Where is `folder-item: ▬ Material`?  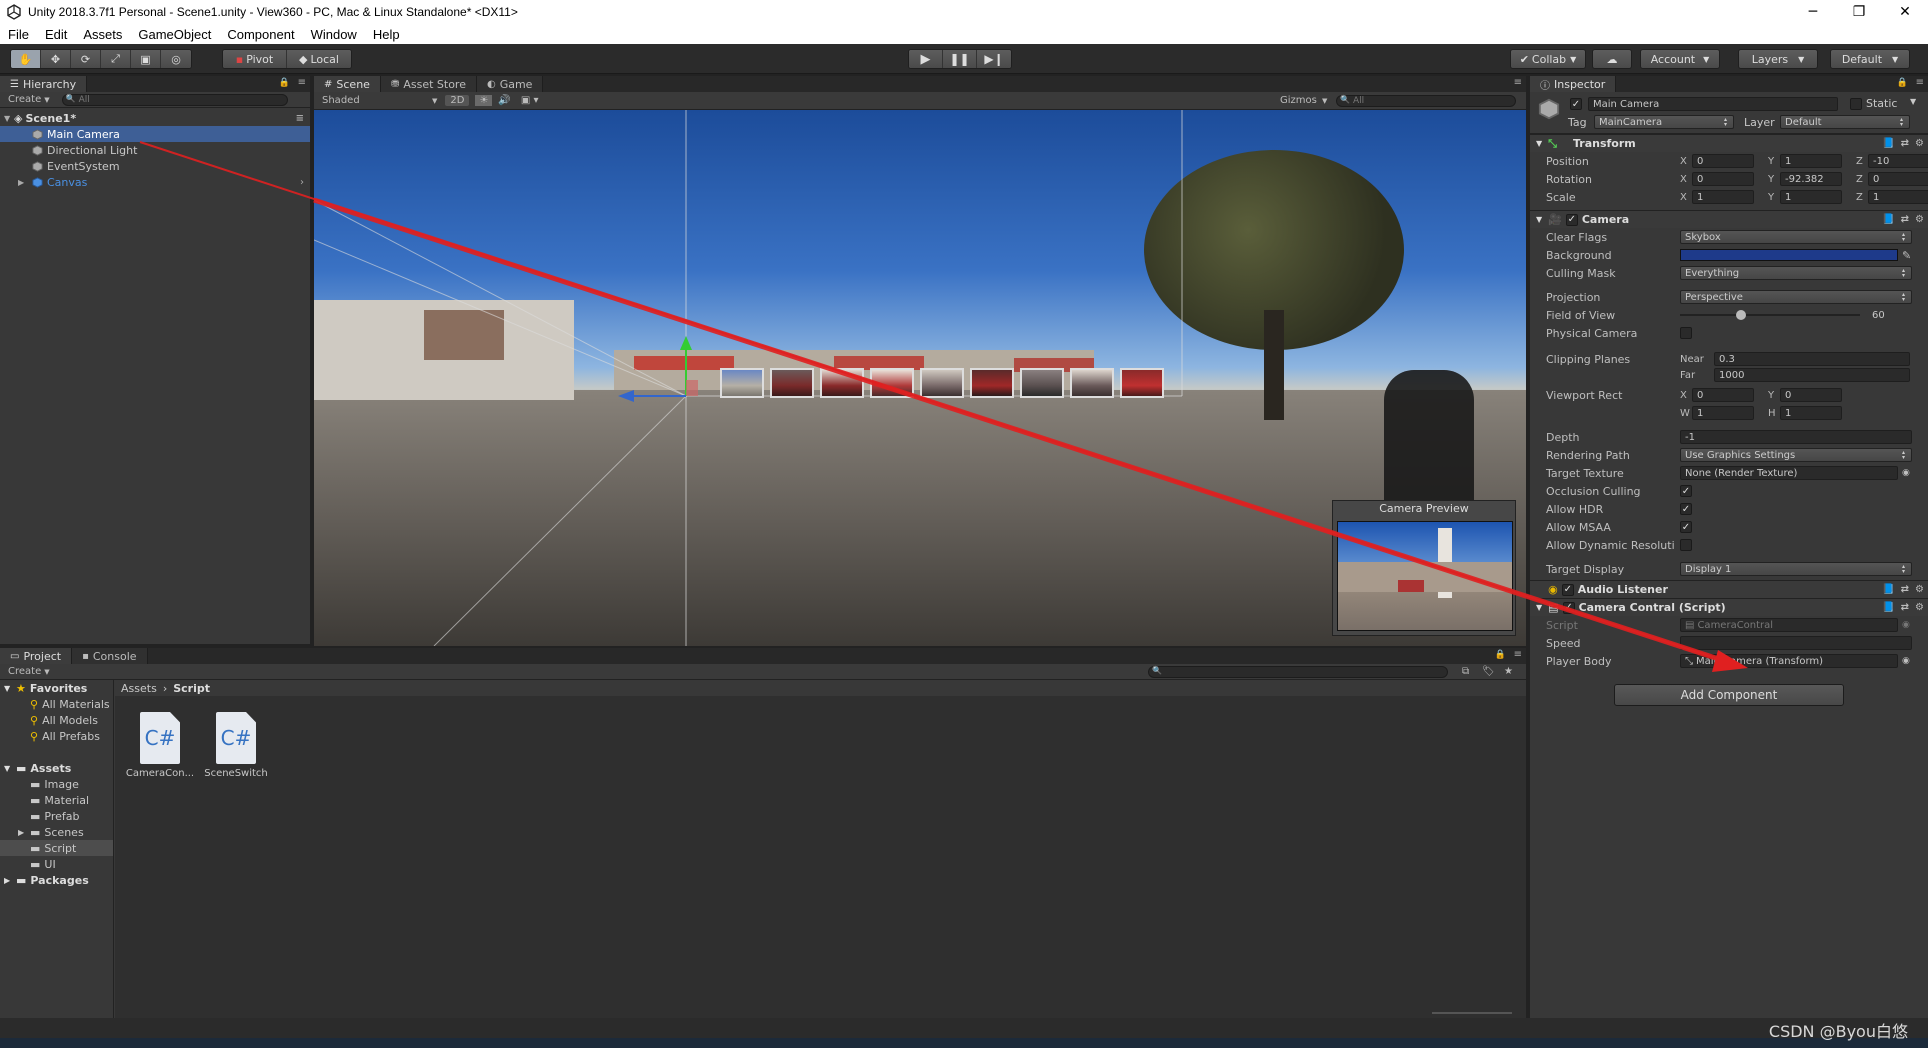
folder-item: ▬ Material is located at coordinates (56, 800).